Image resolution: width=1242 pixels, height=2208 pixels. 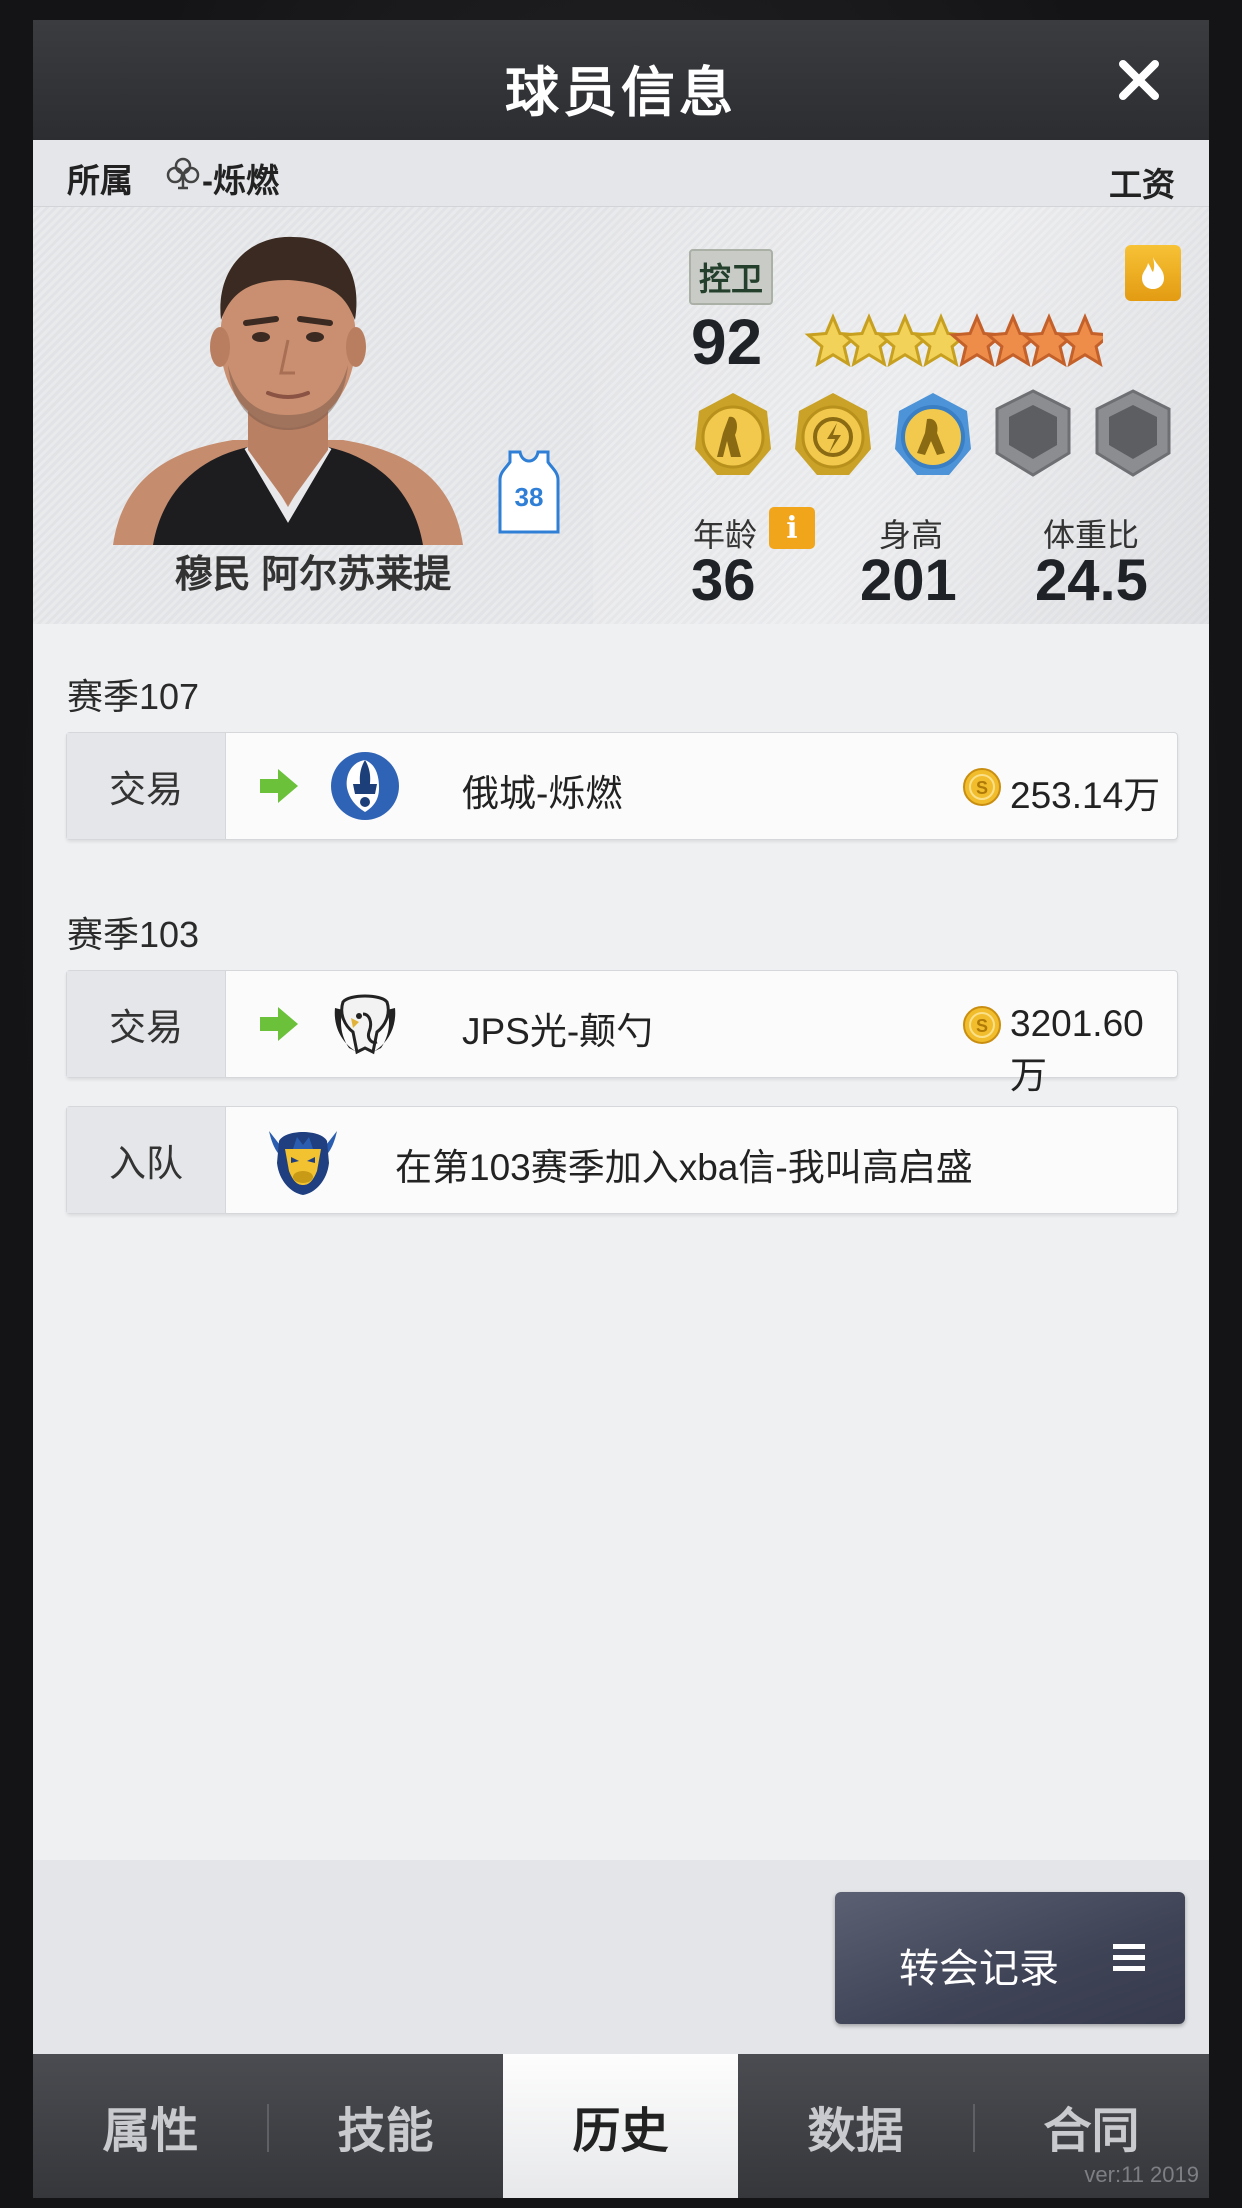 What do you see at coordinates (621, 93) in the screenshot?
I see `page-title: 球员信息` at bounding box center [621, 93].